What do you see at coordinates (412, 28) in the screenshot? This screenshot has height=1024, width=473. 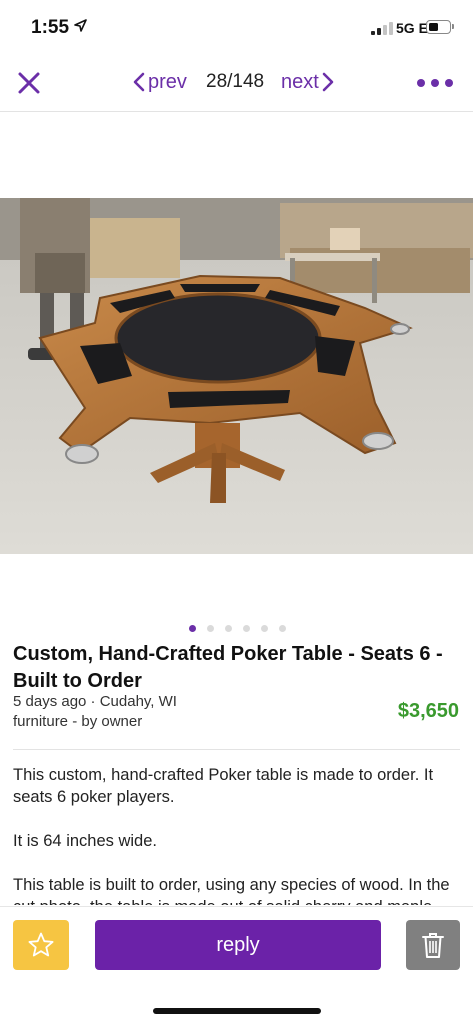 I see `network-type: 5G E` at bounding box center [412, 28].